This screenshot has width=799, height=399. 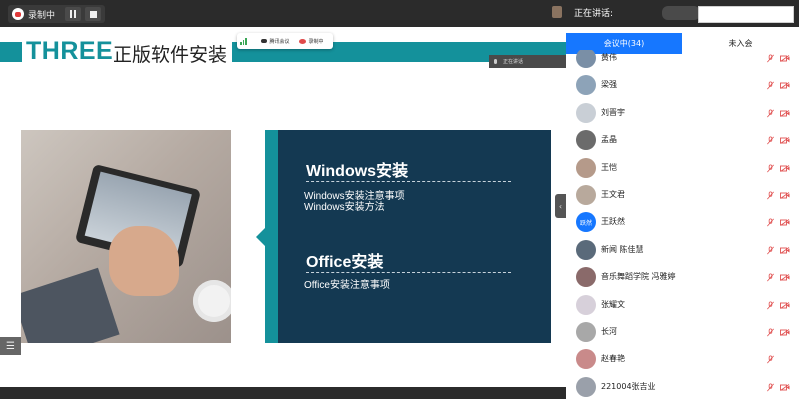 What do you see at coordinates (70, 51) in the screenshot?
I see `slide-section-label: THREE` at bounding box center [70, 51].